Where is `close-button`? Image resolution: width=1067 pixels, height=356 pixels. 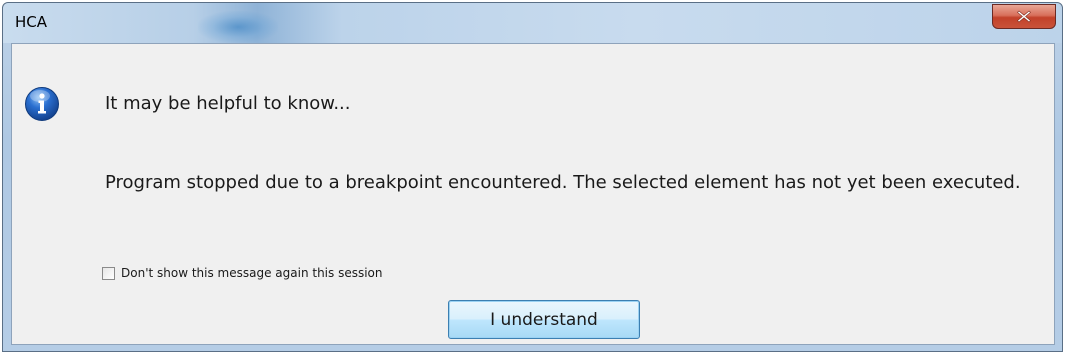
close-button is located at coordinates (1024, 16).